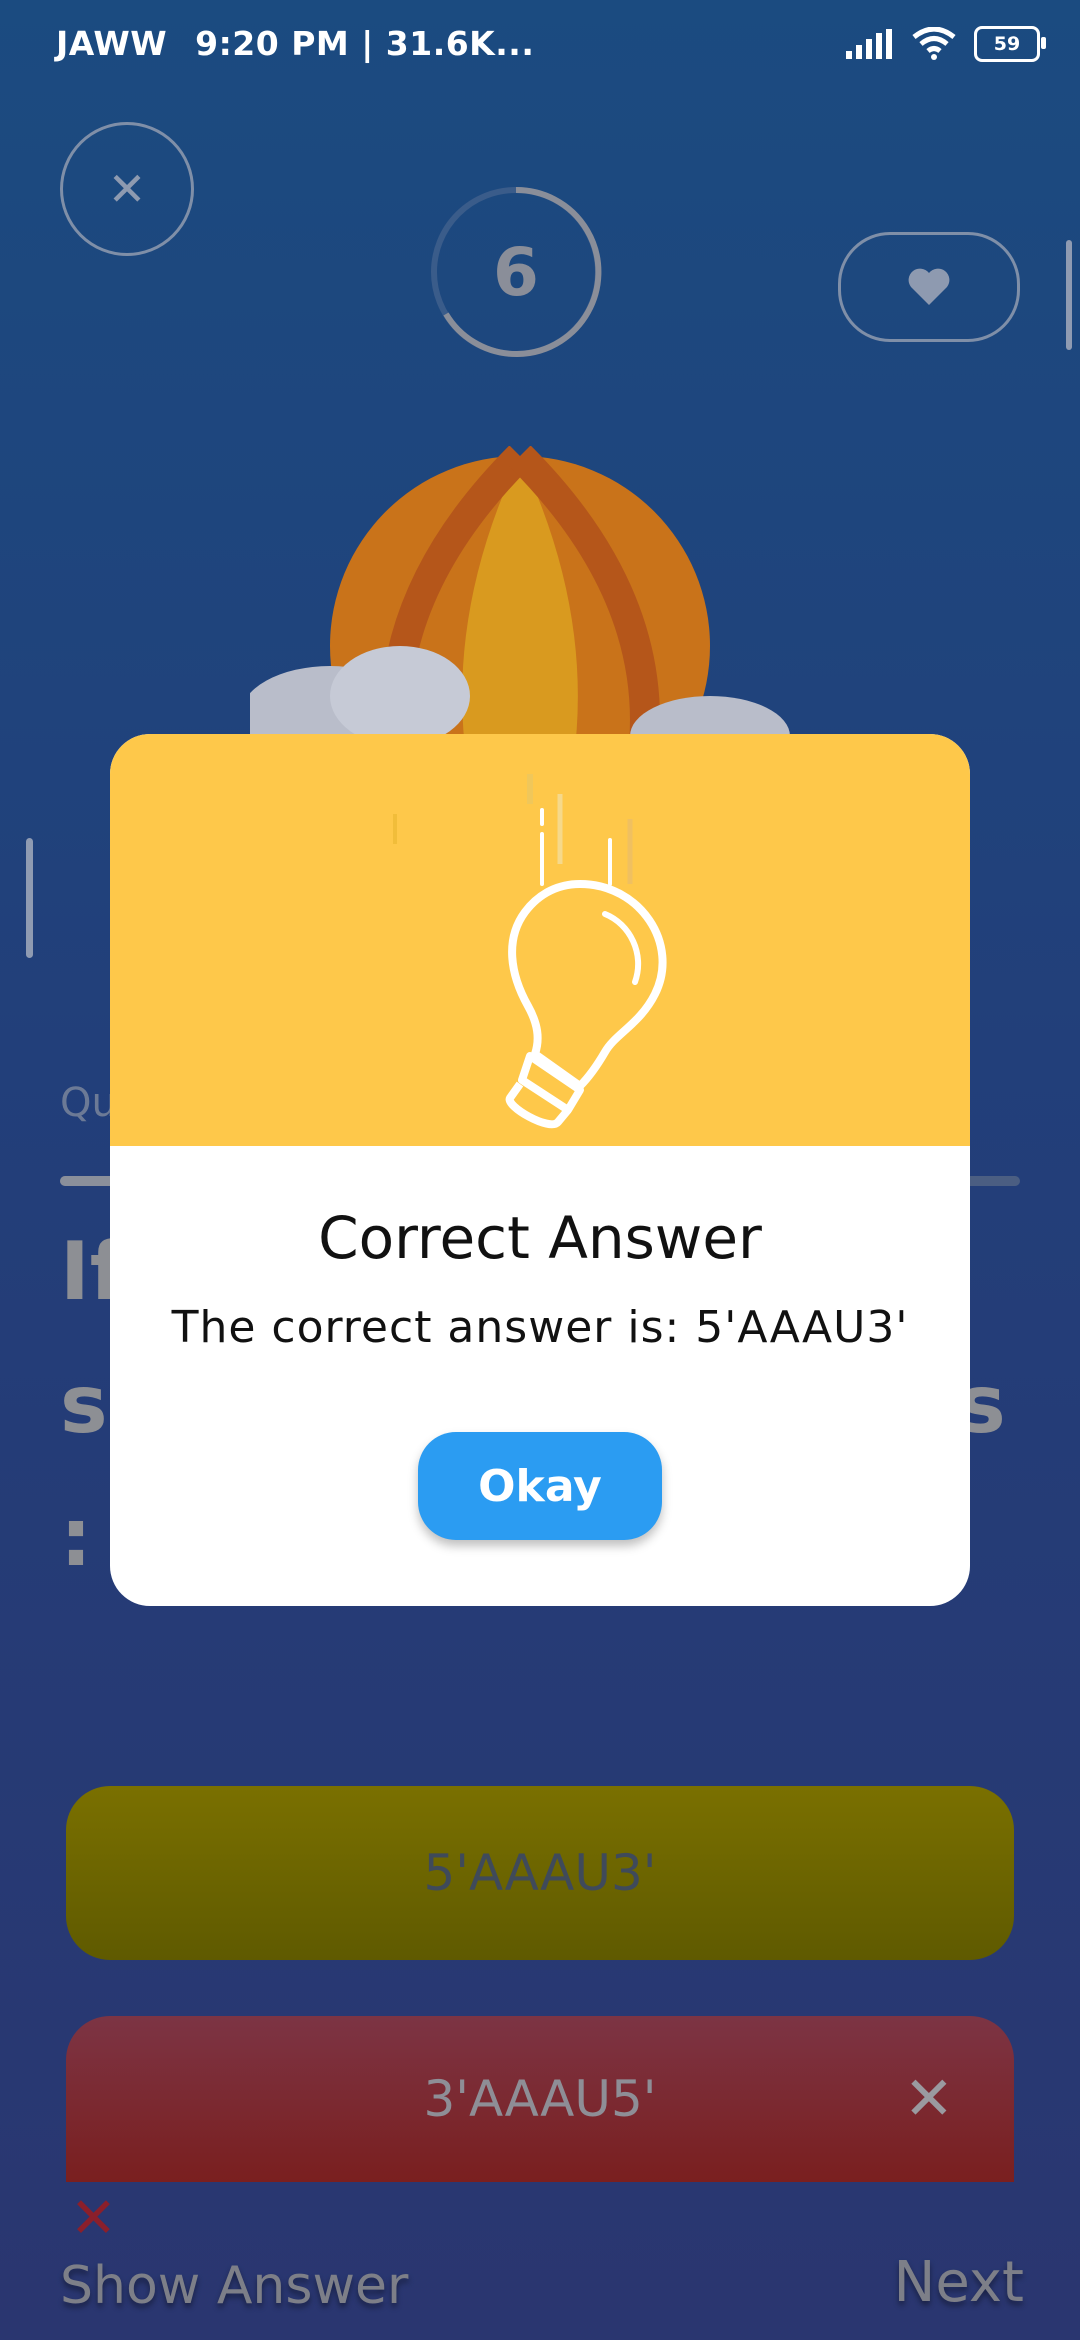  I want to click on close-button: ✕, so click(127, 189).